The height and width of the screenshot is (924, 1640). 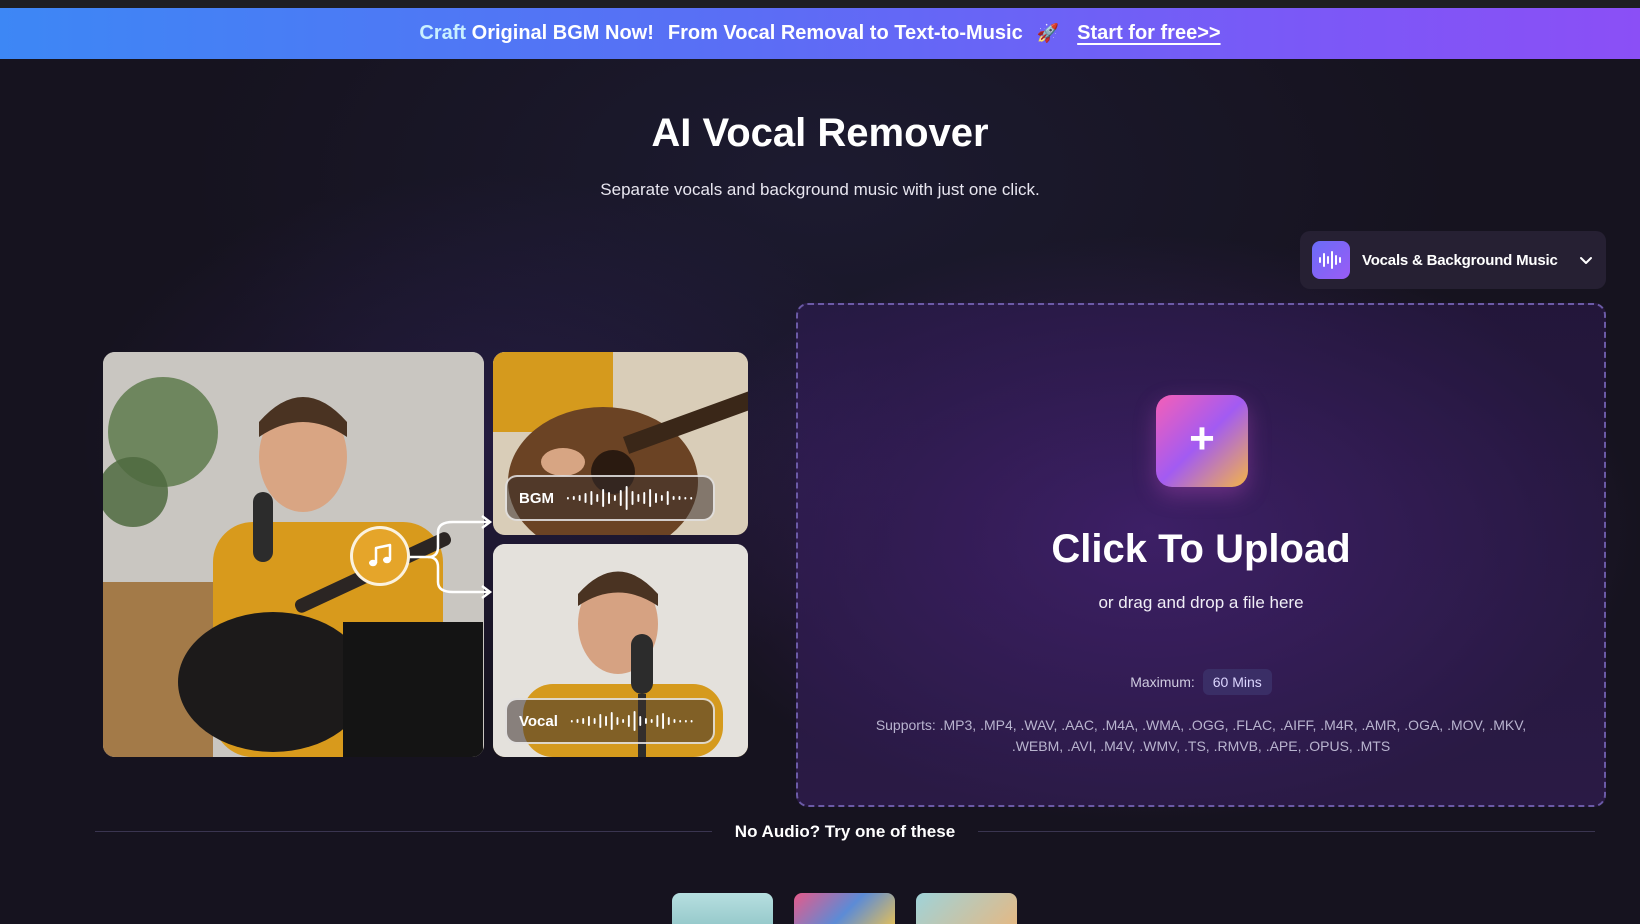 I want to click on samples-heading: No Audio? Try one of these, so click(x=845, y=831).